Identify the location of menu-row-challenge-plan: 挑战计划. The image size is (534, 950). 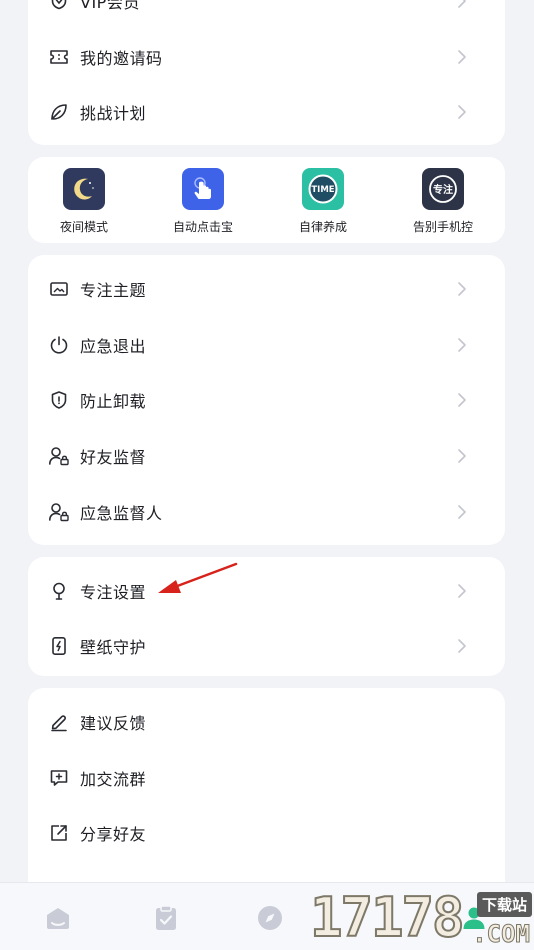
(266, 112).